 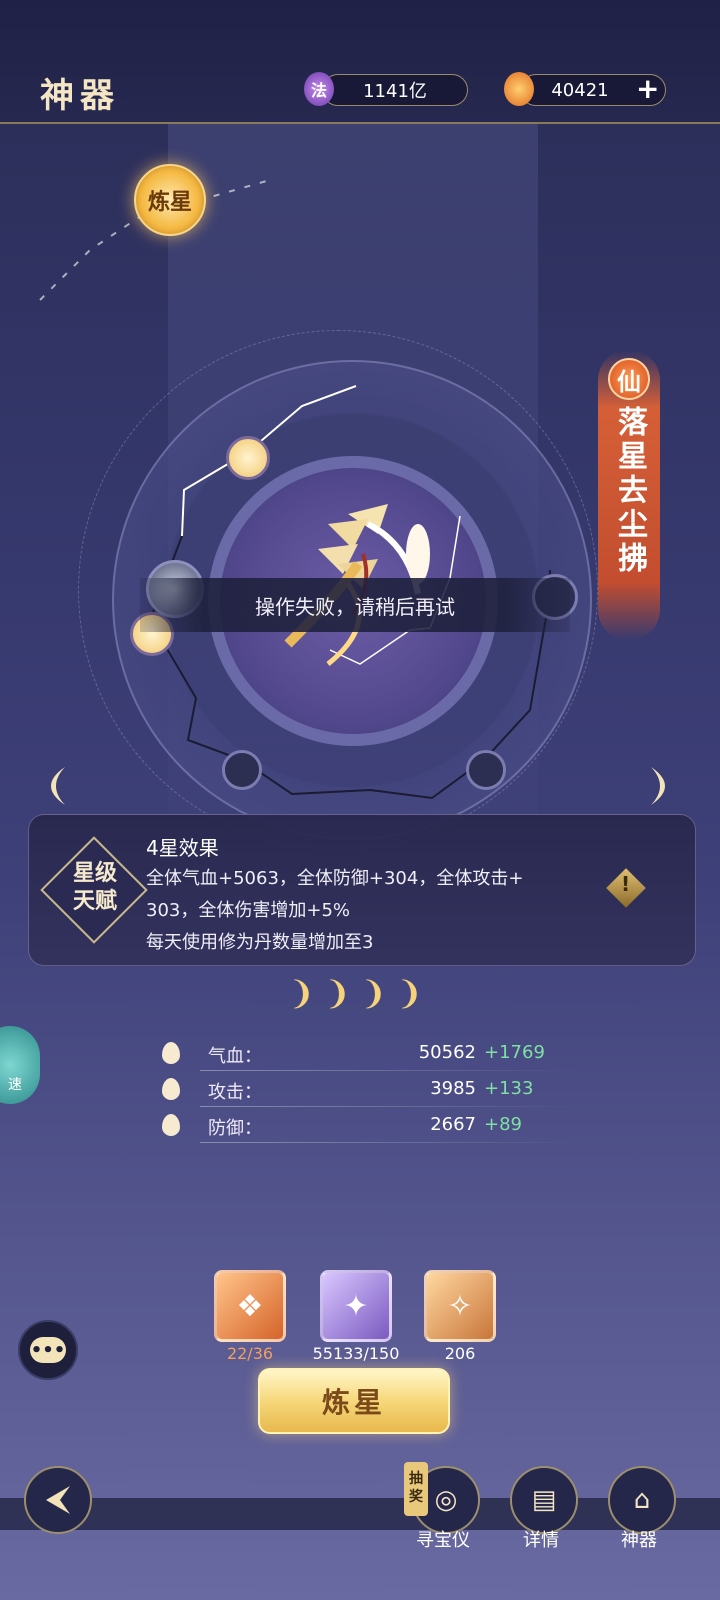 I want to click on arrow-left-icon, so click(x=58, y=786).